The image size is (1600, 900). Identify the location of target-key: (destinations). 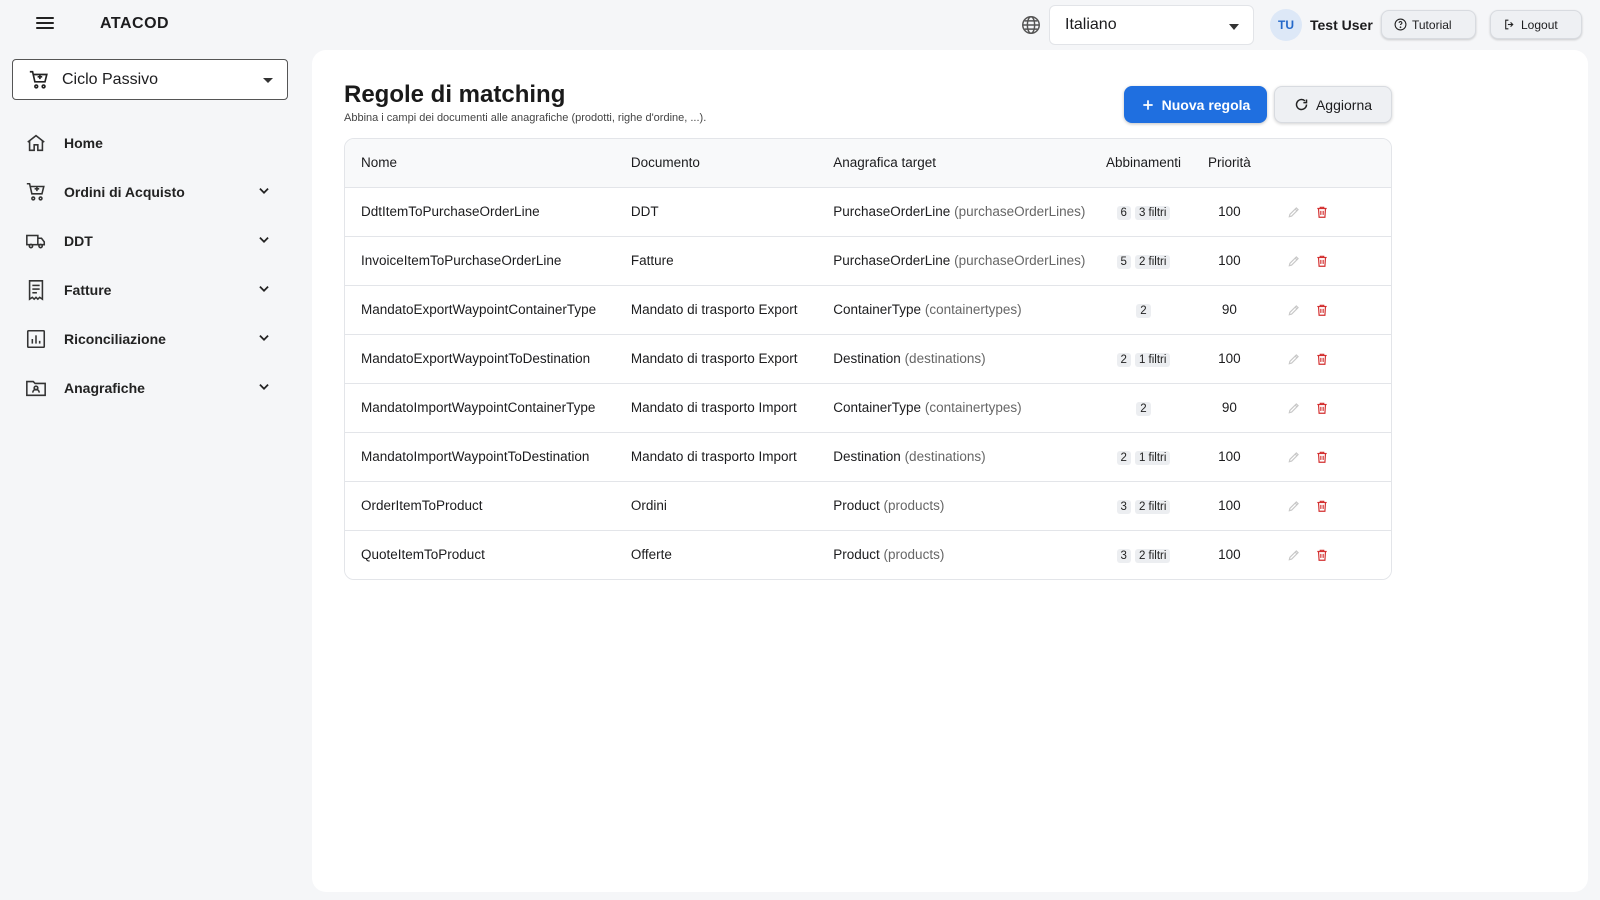
(945, 358).